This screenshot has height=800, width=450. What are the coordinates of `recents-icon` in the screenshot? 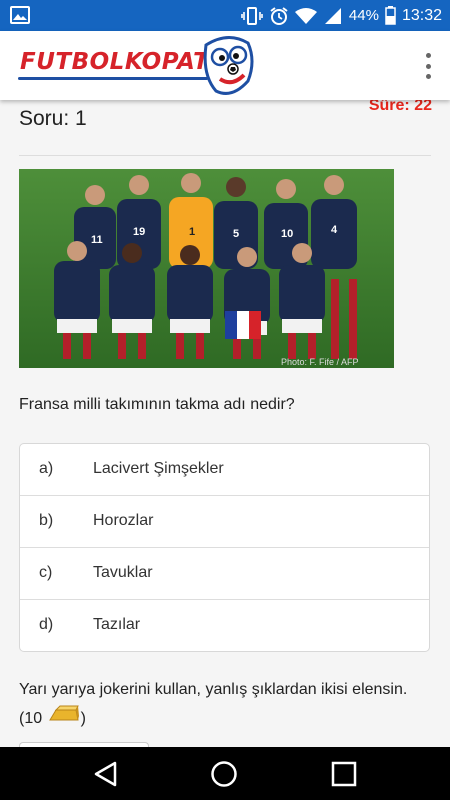 It's located at (344, 776).